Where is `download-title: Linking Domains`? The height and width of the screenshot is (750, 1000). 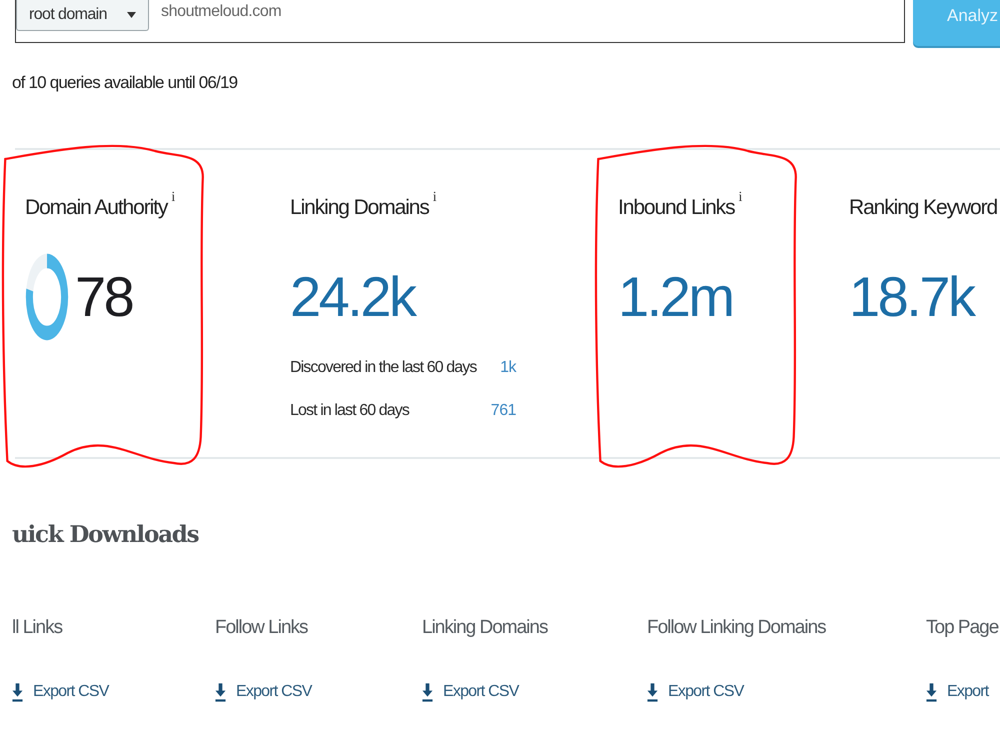 download-title: Linking Domains is located at coordinates (485, 628).